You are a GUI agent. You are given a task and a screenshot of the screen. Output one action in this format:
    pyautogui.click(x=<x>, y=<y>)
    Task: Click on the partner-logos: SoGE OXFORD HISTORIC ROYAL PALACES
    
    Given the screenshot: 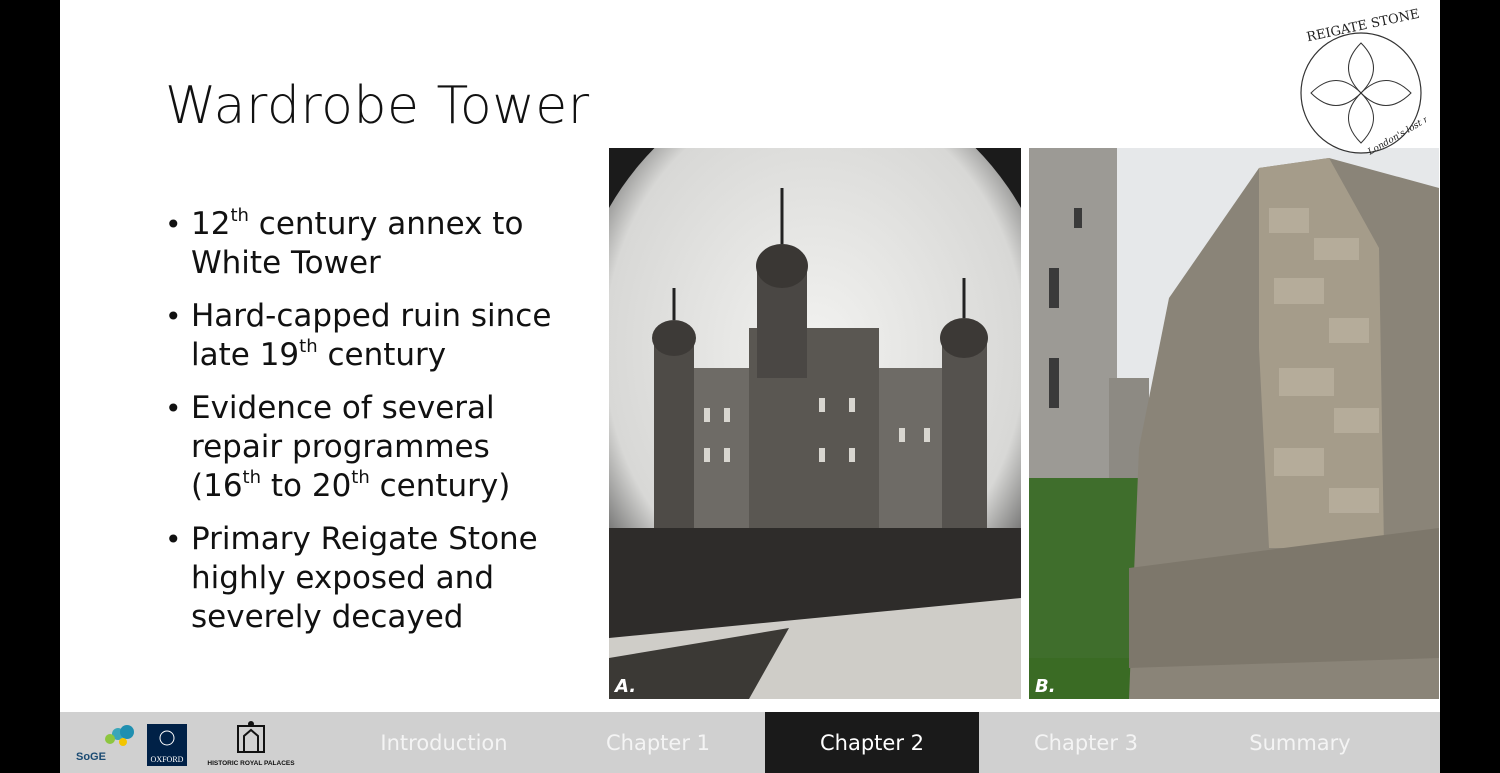 What is the action you would take?
    pyautogui.click(x=200, y=742)
    